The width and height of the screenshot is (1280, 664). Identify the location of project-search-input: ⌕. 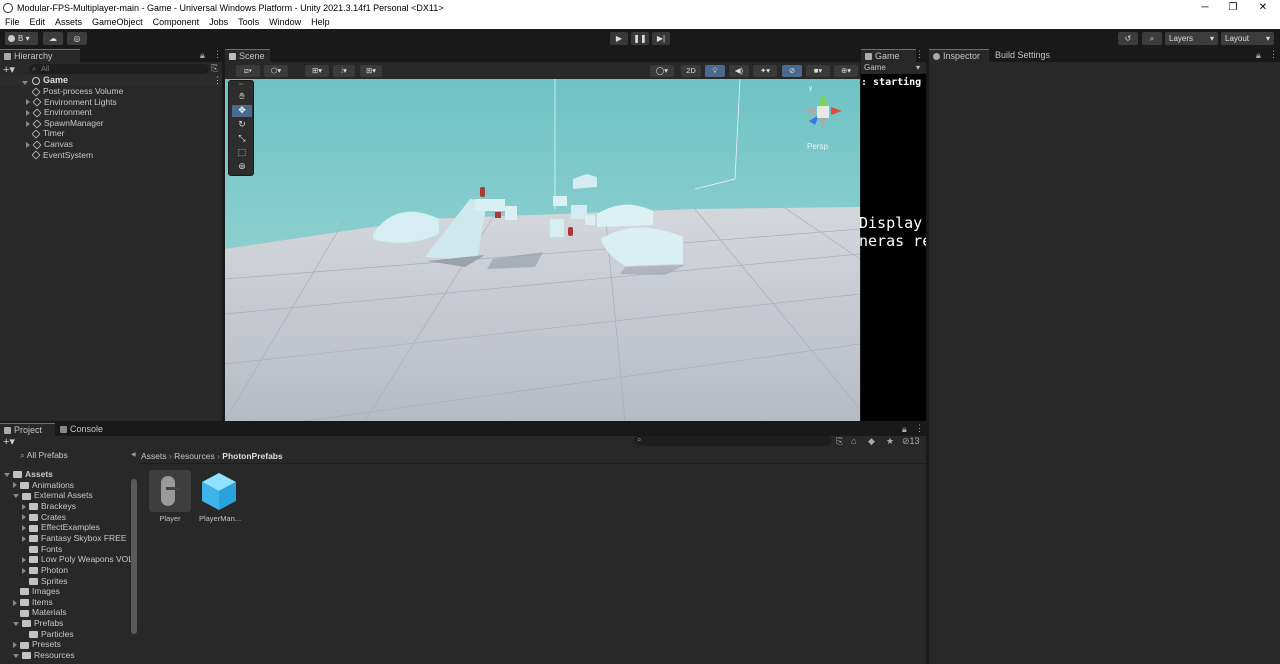
(733, 440).